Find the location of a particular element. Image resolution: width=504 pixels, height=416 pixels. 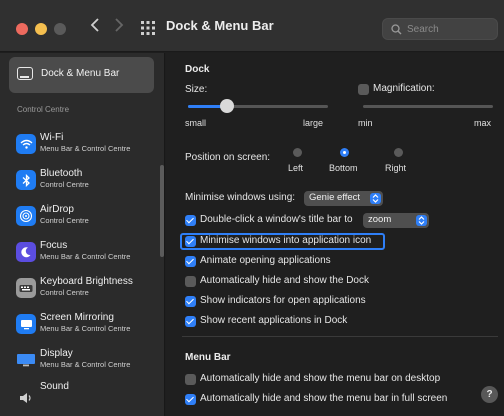

sidebar-scrollbar is located at coordinates (162, 211).